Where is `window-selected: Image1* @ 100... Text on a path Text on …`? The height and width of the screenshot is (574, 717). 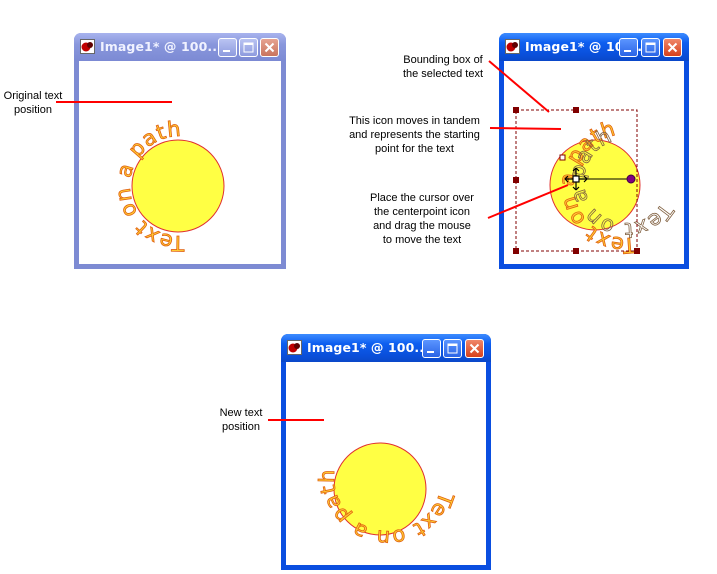
window-selected: Image1* @ 100... Text on a path Text on … is located at coordinates (594, 151).